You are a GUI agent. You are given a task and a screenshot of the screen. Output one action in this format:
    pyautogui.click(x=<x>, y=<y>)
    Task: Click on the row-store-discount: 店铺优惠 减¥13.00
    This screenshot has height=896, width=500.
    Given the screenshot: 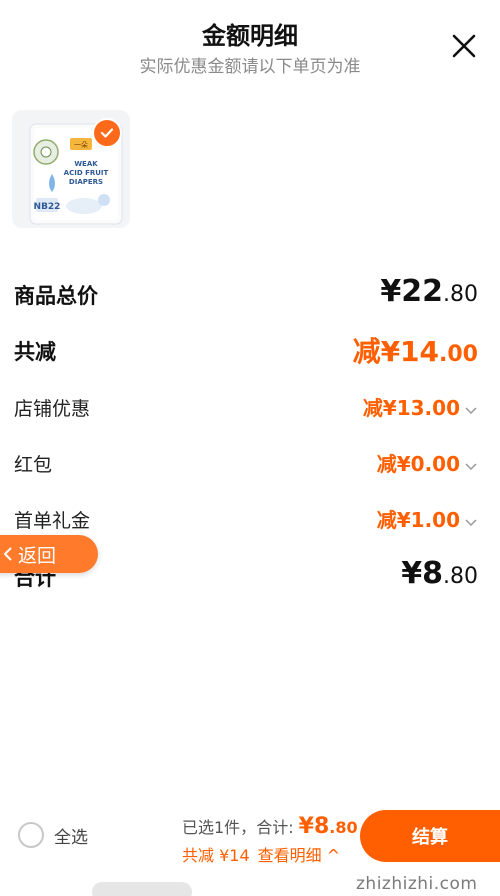 What is the action you would take?
    pyautogui.click(x=250, y=408)
    